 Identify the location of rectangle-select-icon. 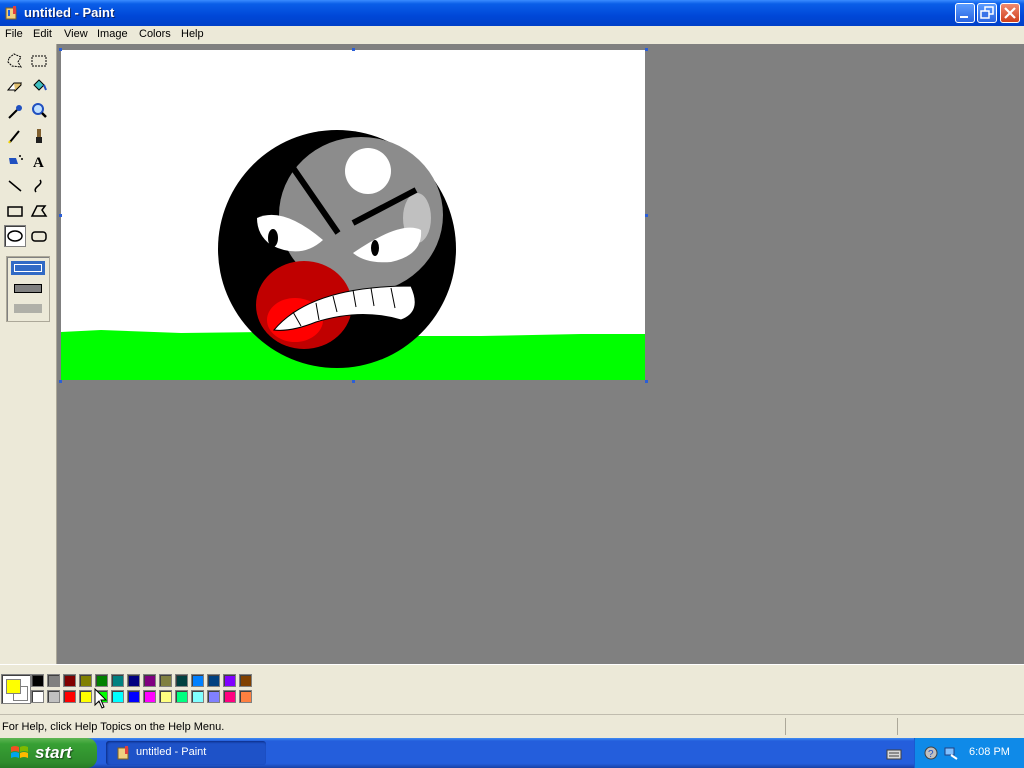
(39, 61).